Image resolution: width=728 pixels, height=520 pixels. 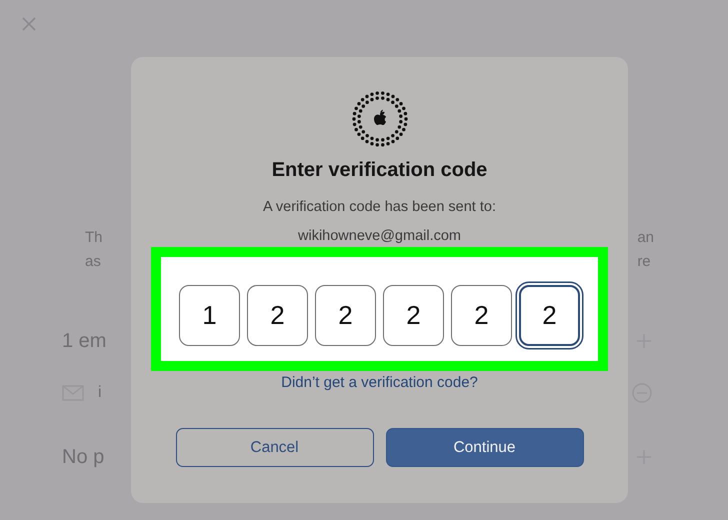 What do you see at coordinates (379, 382) in the screenshot?
I see `resend-code-link: Didn’t get a verification code?` at bounding box center [379, 382].